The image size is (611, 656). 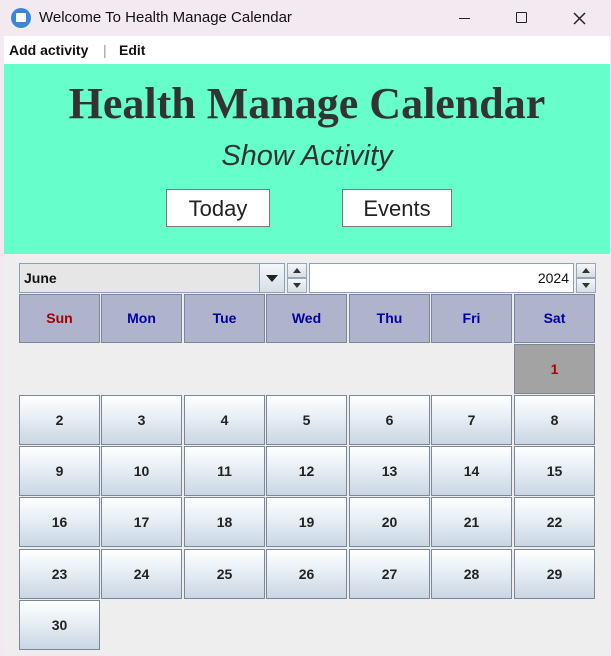 What do you see at coordinates (165, 17) in the screenshot?
I see `window-title: Welcome To Health Manage Calendar` at bounding box center [165, 17].